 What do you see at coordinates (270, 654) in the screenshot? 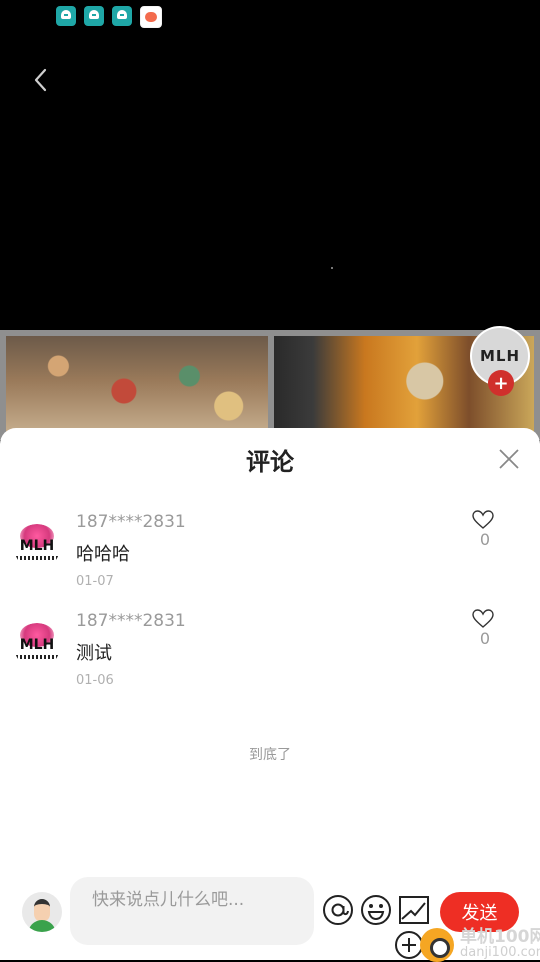
I see `comment-item: MLH 187****2831 测试 01-06 0` at bounding box center [270, 654].